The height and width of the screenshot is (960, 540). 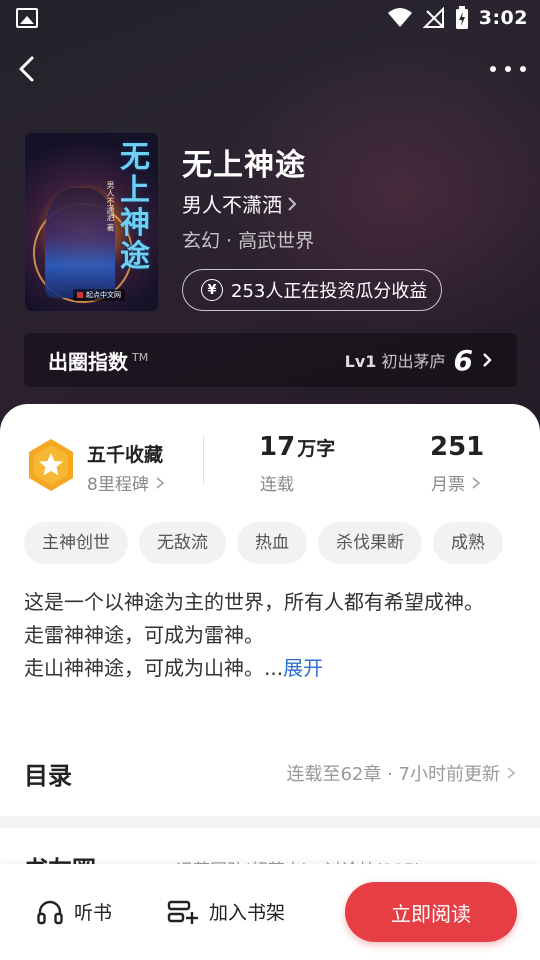 What do you see at coordinates (99, 295) in the screenshot?
I see `cover-publisher-badge: 起点中文网` at bounding box center [99, 295].